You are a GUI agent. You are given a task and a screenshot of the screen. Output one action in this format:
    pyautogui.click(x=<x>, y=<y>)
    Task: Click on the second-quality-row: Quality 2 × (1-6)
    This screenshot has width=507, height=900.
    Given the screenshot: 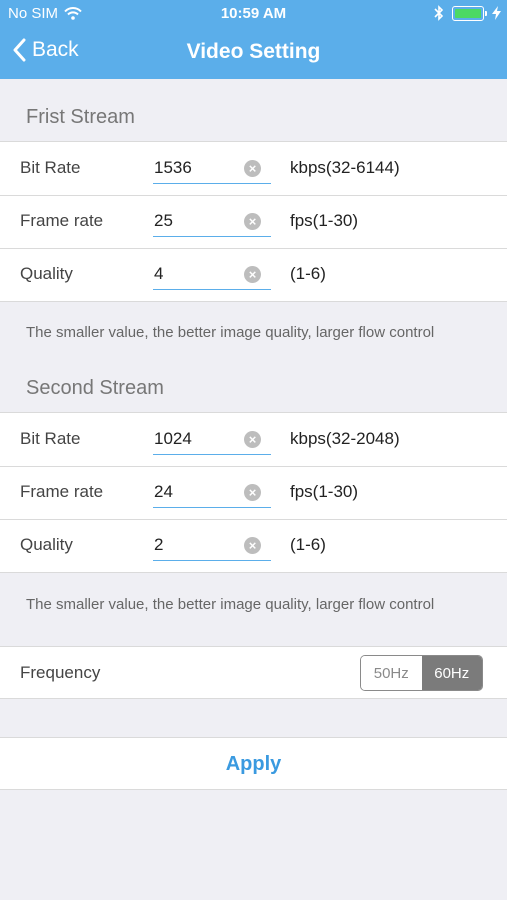 What is the action you would take?
    pyautogui.click(x=253, y=545)
    